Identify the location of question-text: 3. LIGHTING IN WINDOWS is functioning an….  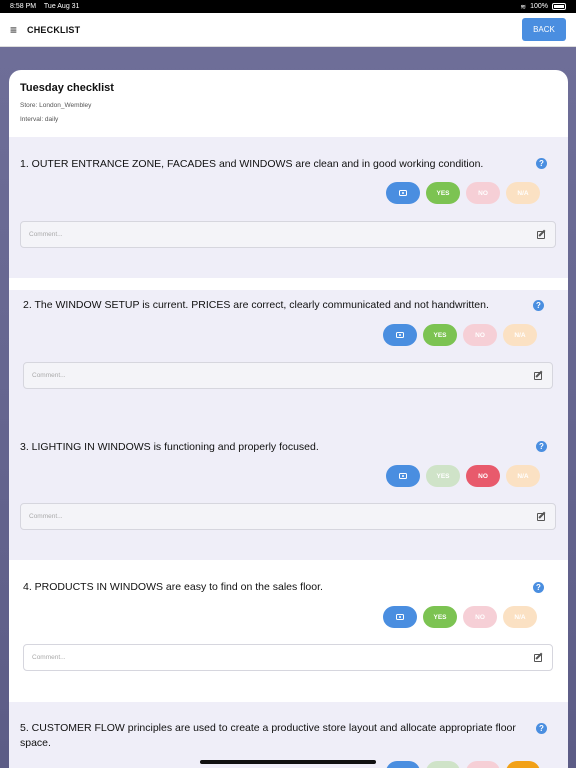
(169, 447).